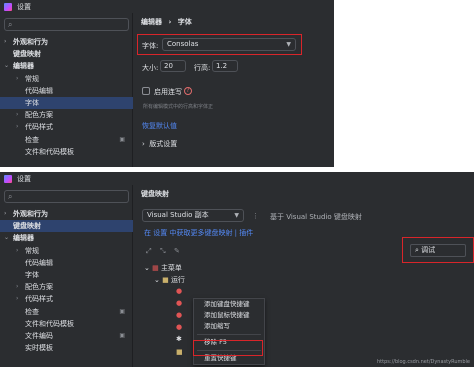 The height and width of the screenshot is (367, 474). Describe the element at coordinates (225, 66) in the screenshot. I see `line-height-input: 1.2` at that location.